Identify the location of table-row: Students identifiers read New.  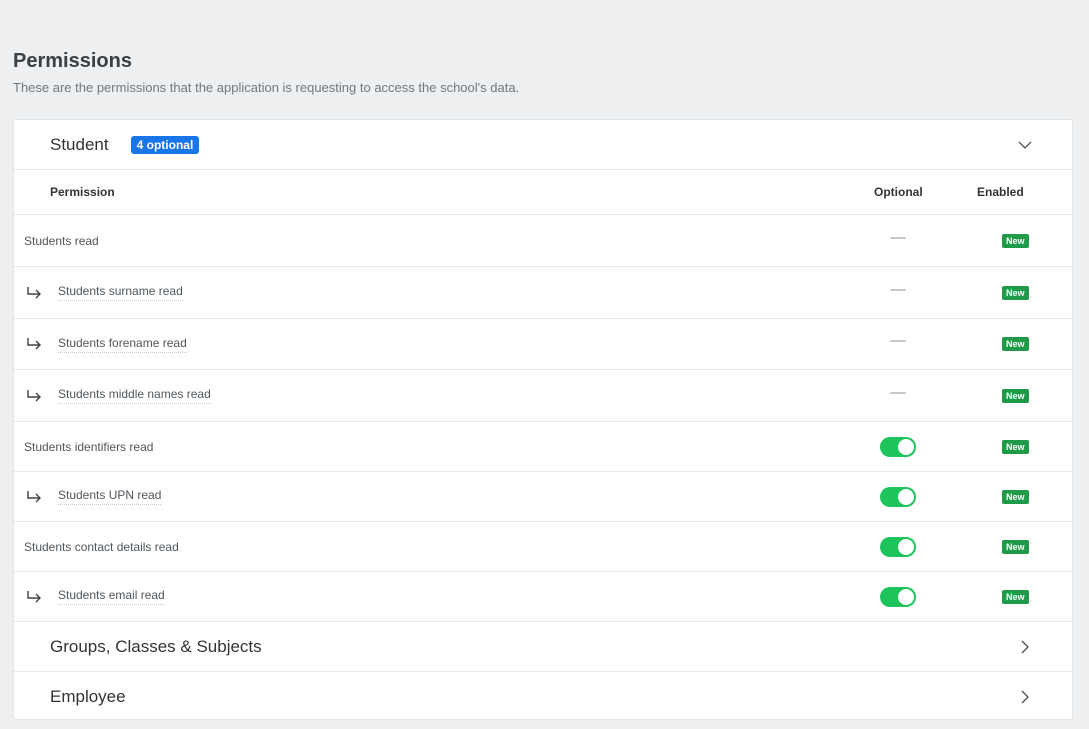
(543, 447).